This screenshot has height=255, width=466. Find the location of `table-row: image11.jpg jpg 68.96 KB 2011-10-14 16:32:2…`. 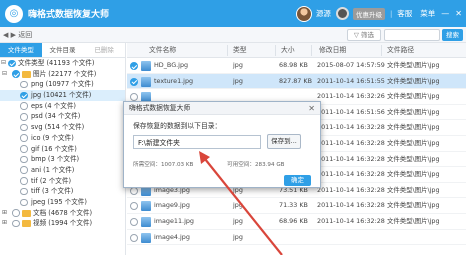

table-row: image11.jpg jpg 68.96 KB 2011-10-14 16:32:2… is located at coordinates (296, 222).